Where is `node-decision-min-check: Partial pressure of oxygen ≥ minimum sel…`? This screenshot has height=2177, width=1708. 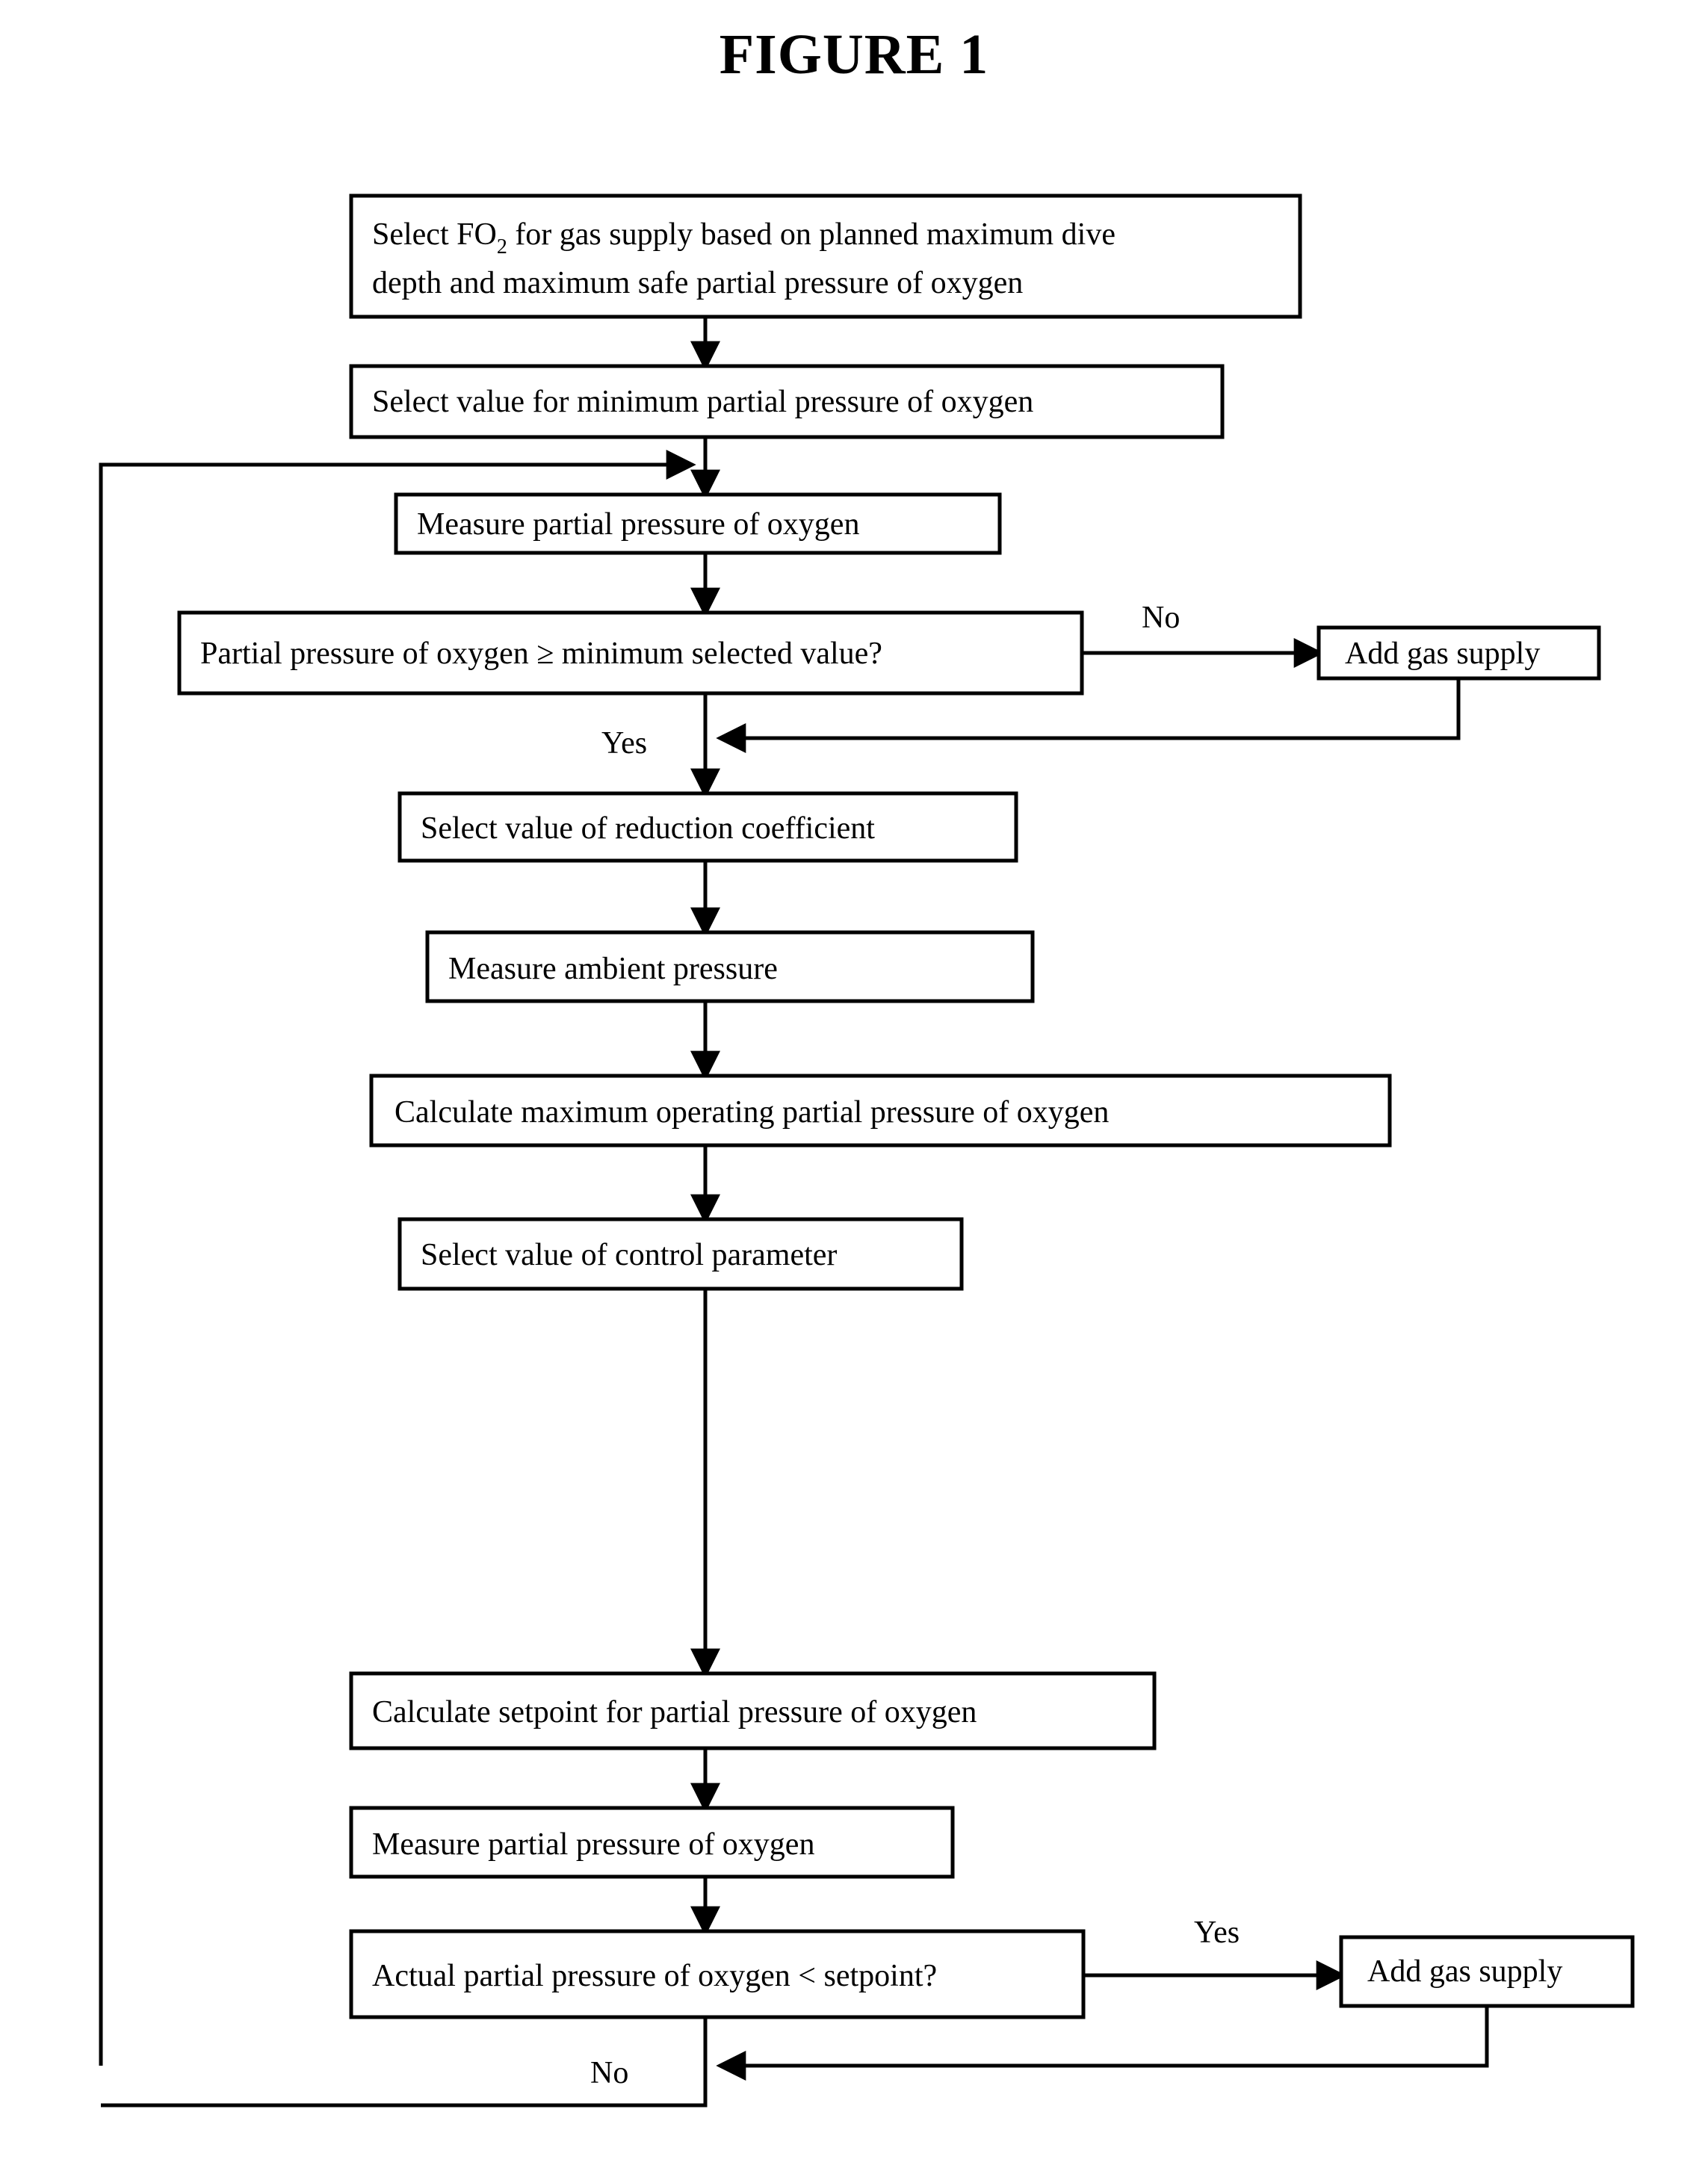
node-decision-min-check: Partial pressure of oxygen ≥ minimum sel… is located at coordinates (630, 653).